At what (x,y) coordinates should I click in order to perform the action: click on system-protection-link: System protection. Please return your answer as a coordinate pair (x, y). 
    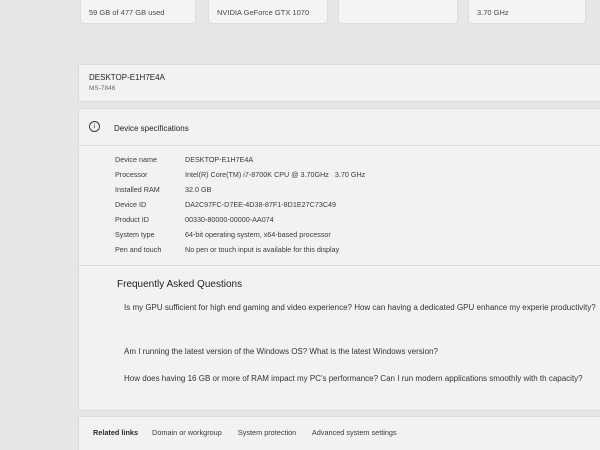
    Looking at the image, I should click on (267, 432).